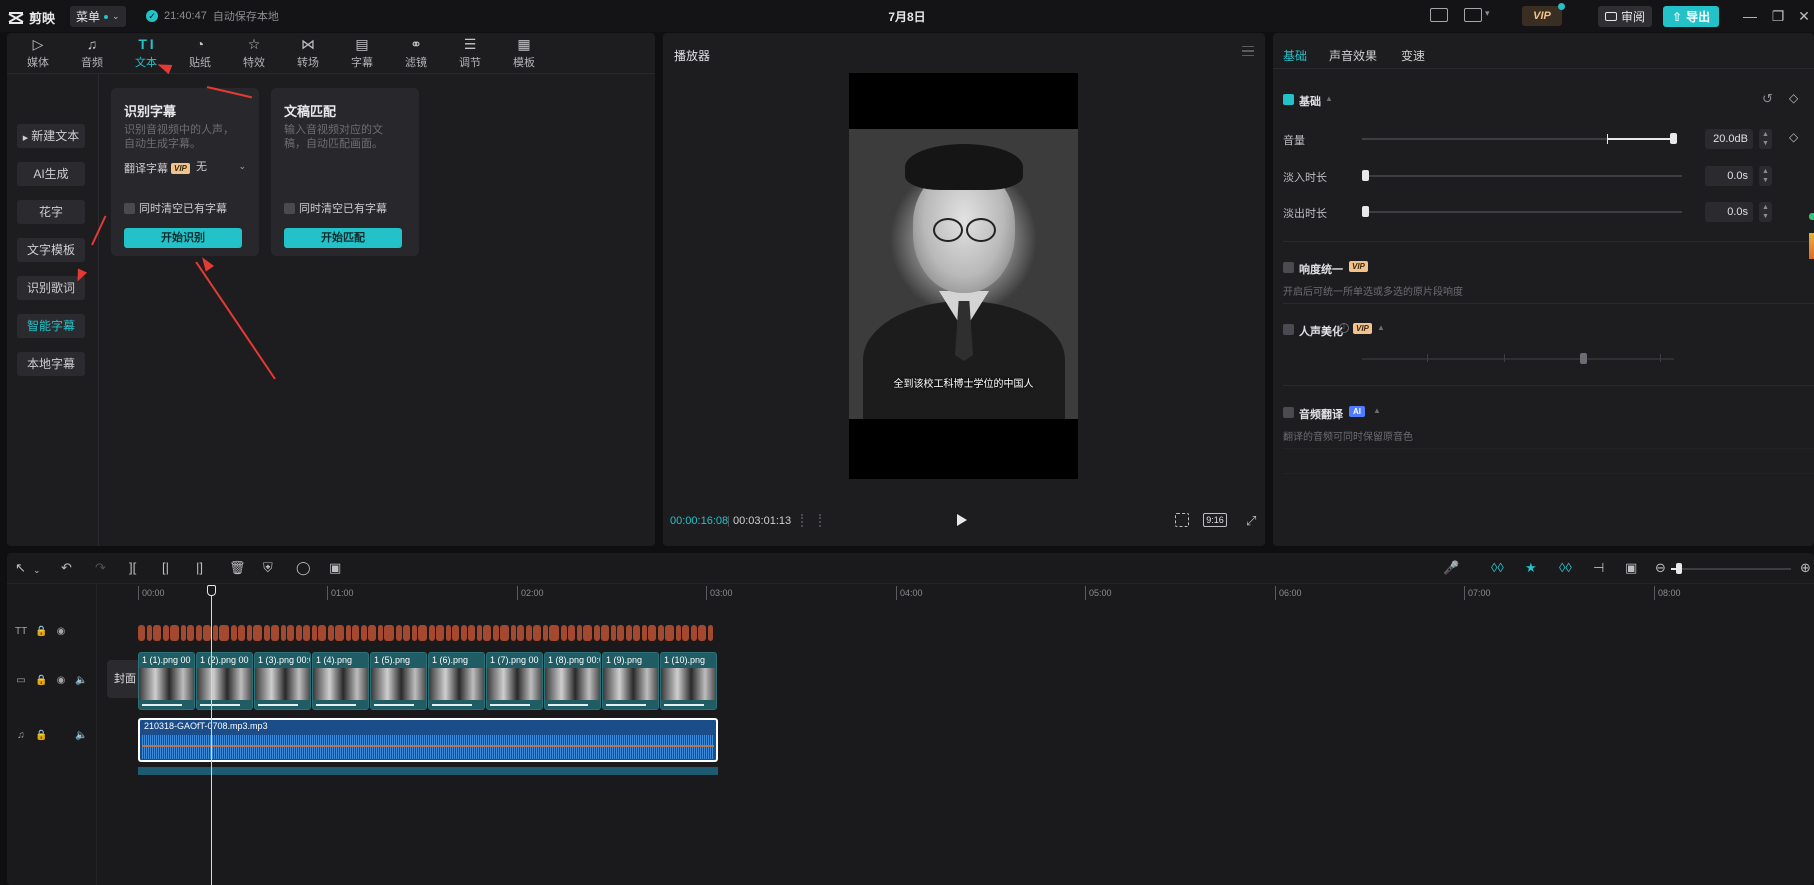 The image size is (1814, 885). I want to click on video-clip: 1 (9).png, so click(630, 681).